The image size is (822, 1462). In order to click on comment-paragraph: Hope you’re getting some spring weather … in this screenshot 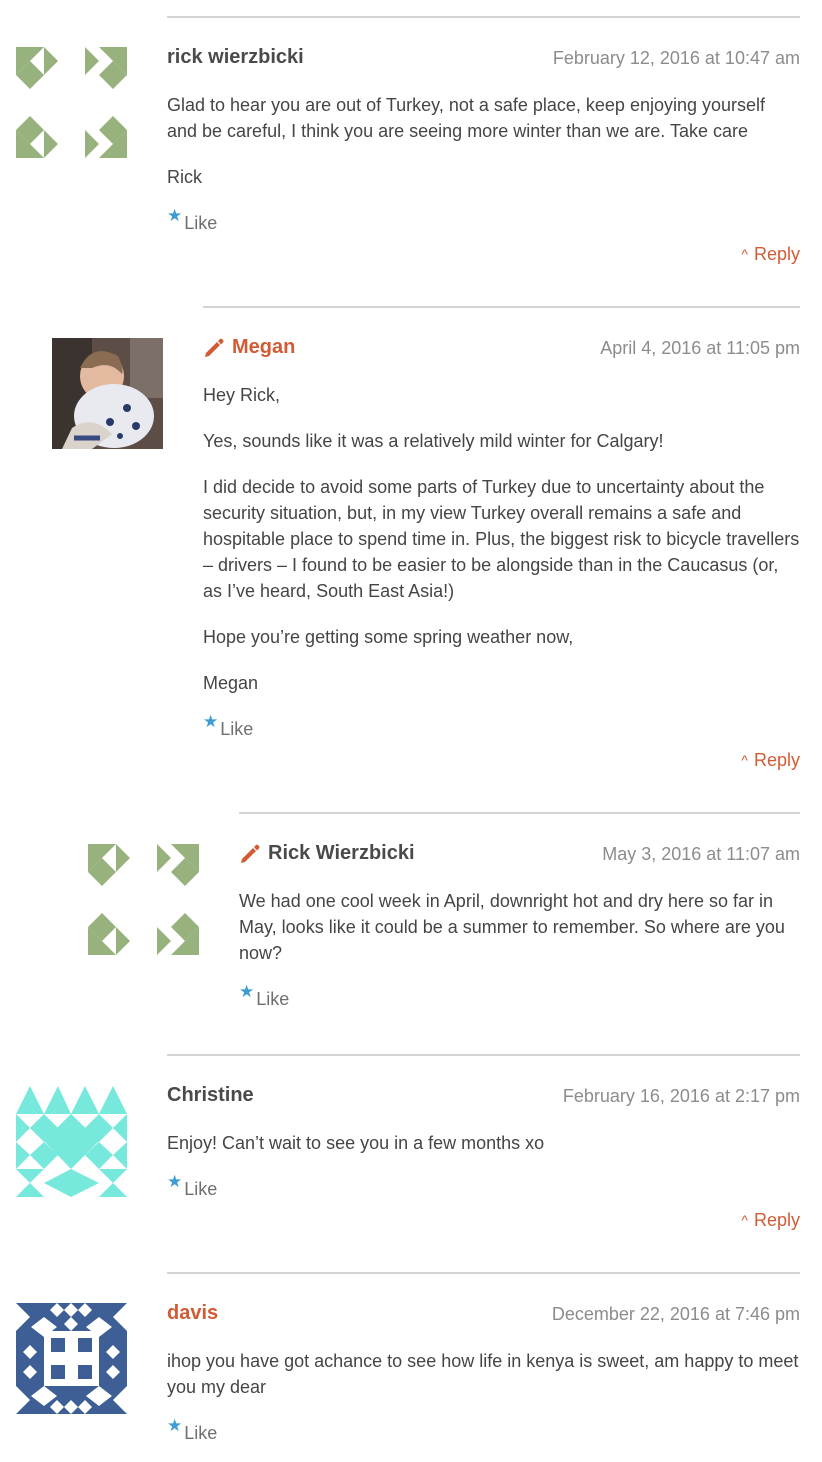, I will do `click(388, 637)`.